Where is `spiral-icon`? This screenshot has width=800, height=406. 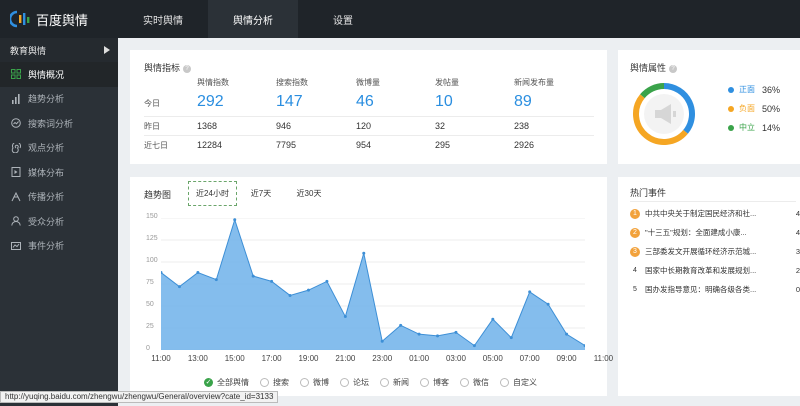
spiral-icon is located at coordinates (16, 147).